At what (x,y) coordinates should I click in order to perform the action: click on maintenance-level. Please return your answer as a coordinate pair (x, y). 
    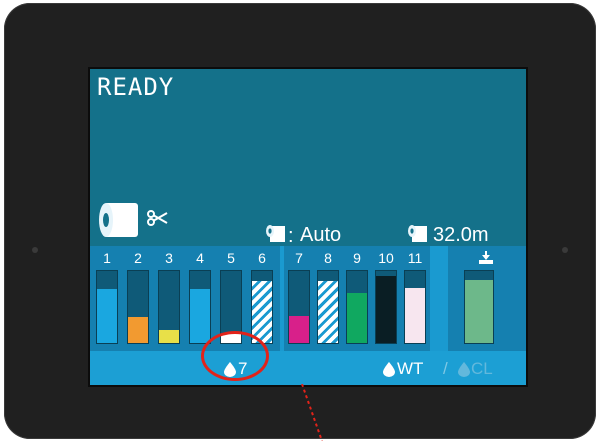
    Looking at the image, I should click on (479, 311).